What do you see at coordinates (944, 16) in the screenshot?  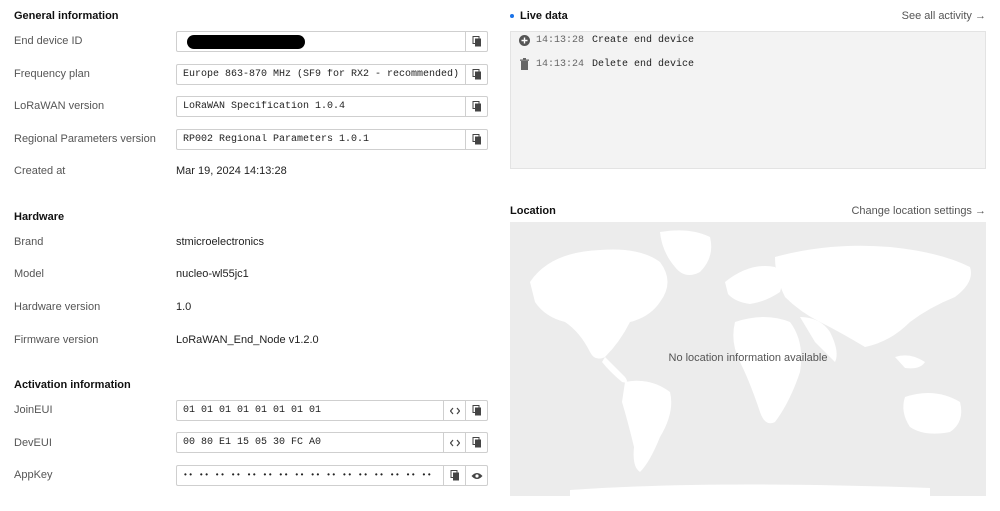 I see `see-all-activity-link: See all activity →` at bounding box center [944, 16].